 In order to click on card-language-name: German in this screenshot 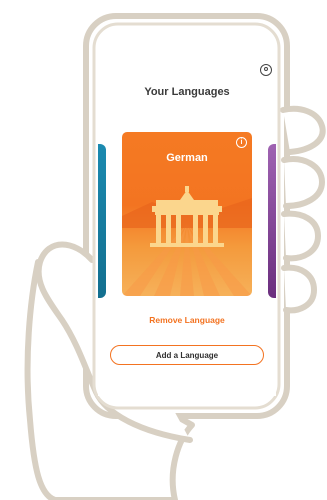, I will do `click(187, 158)`.